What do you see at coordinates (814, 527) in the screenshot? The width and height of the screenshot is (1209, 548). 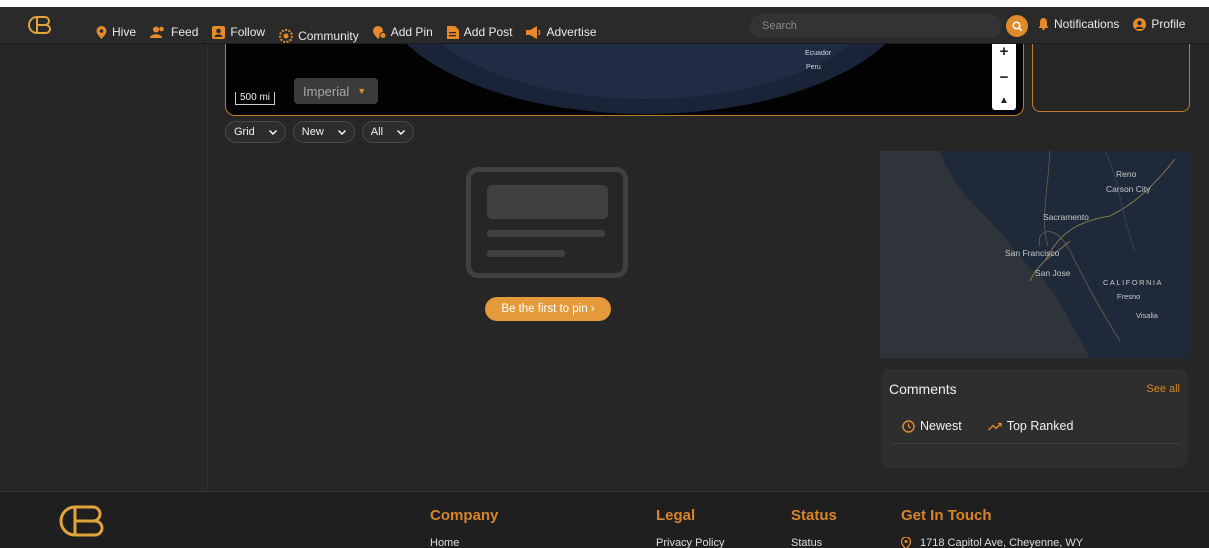 I see `footer-status: Status Status` at bounding box center [814, 527].